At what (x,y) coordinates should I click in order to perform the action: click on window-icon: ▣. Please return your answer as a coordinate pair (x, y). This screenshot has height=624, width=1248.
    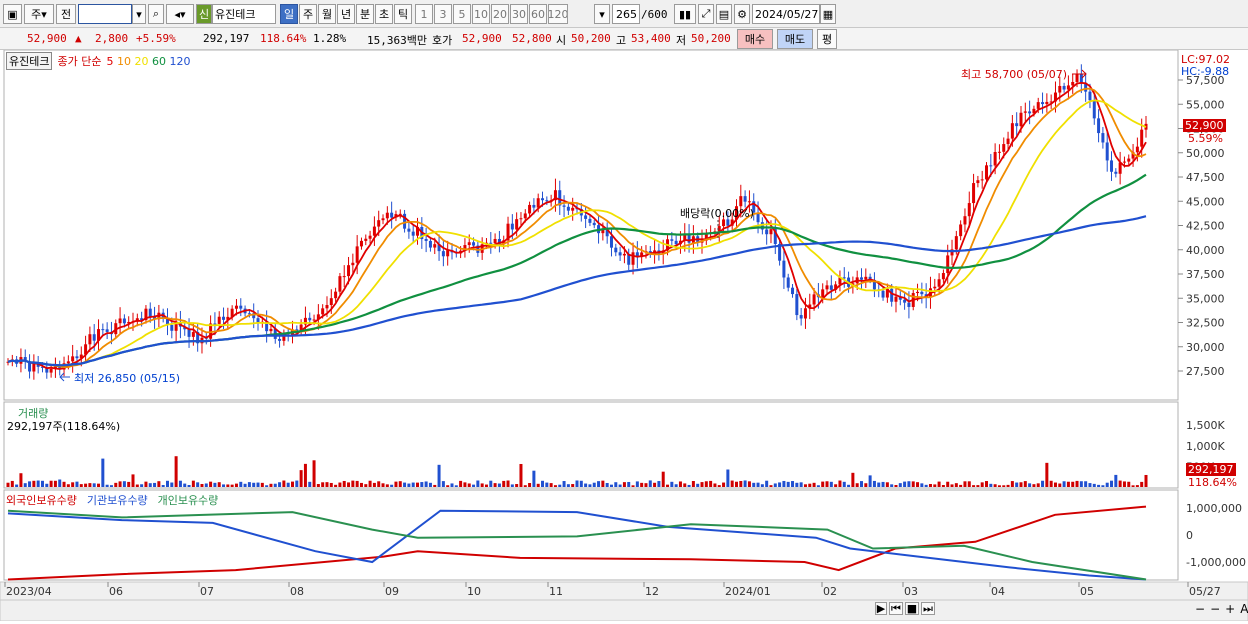
    Looking at the image, I should click on (12, 14).